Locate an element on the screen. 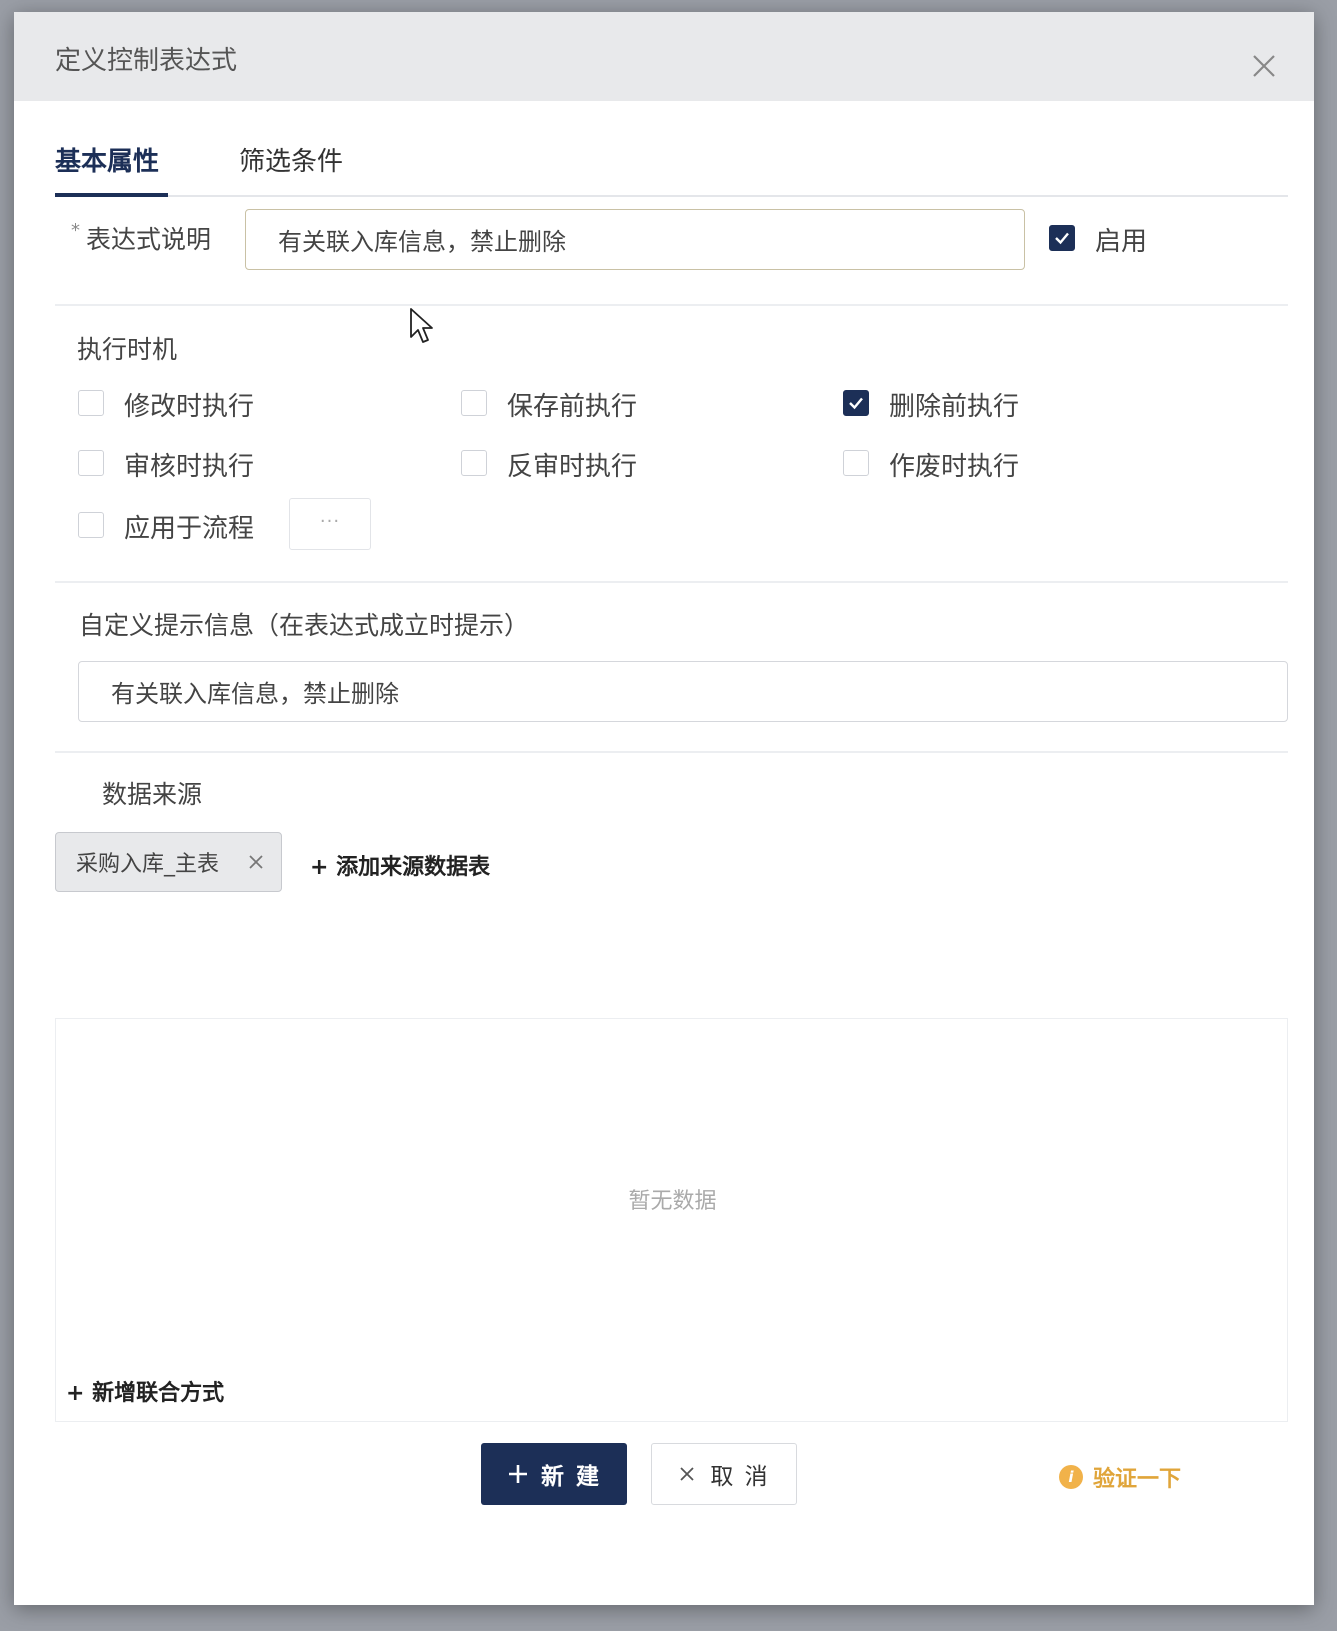  prompt-input: 有关联入库信息，禁止删除 is located at coordinates (683, 691).